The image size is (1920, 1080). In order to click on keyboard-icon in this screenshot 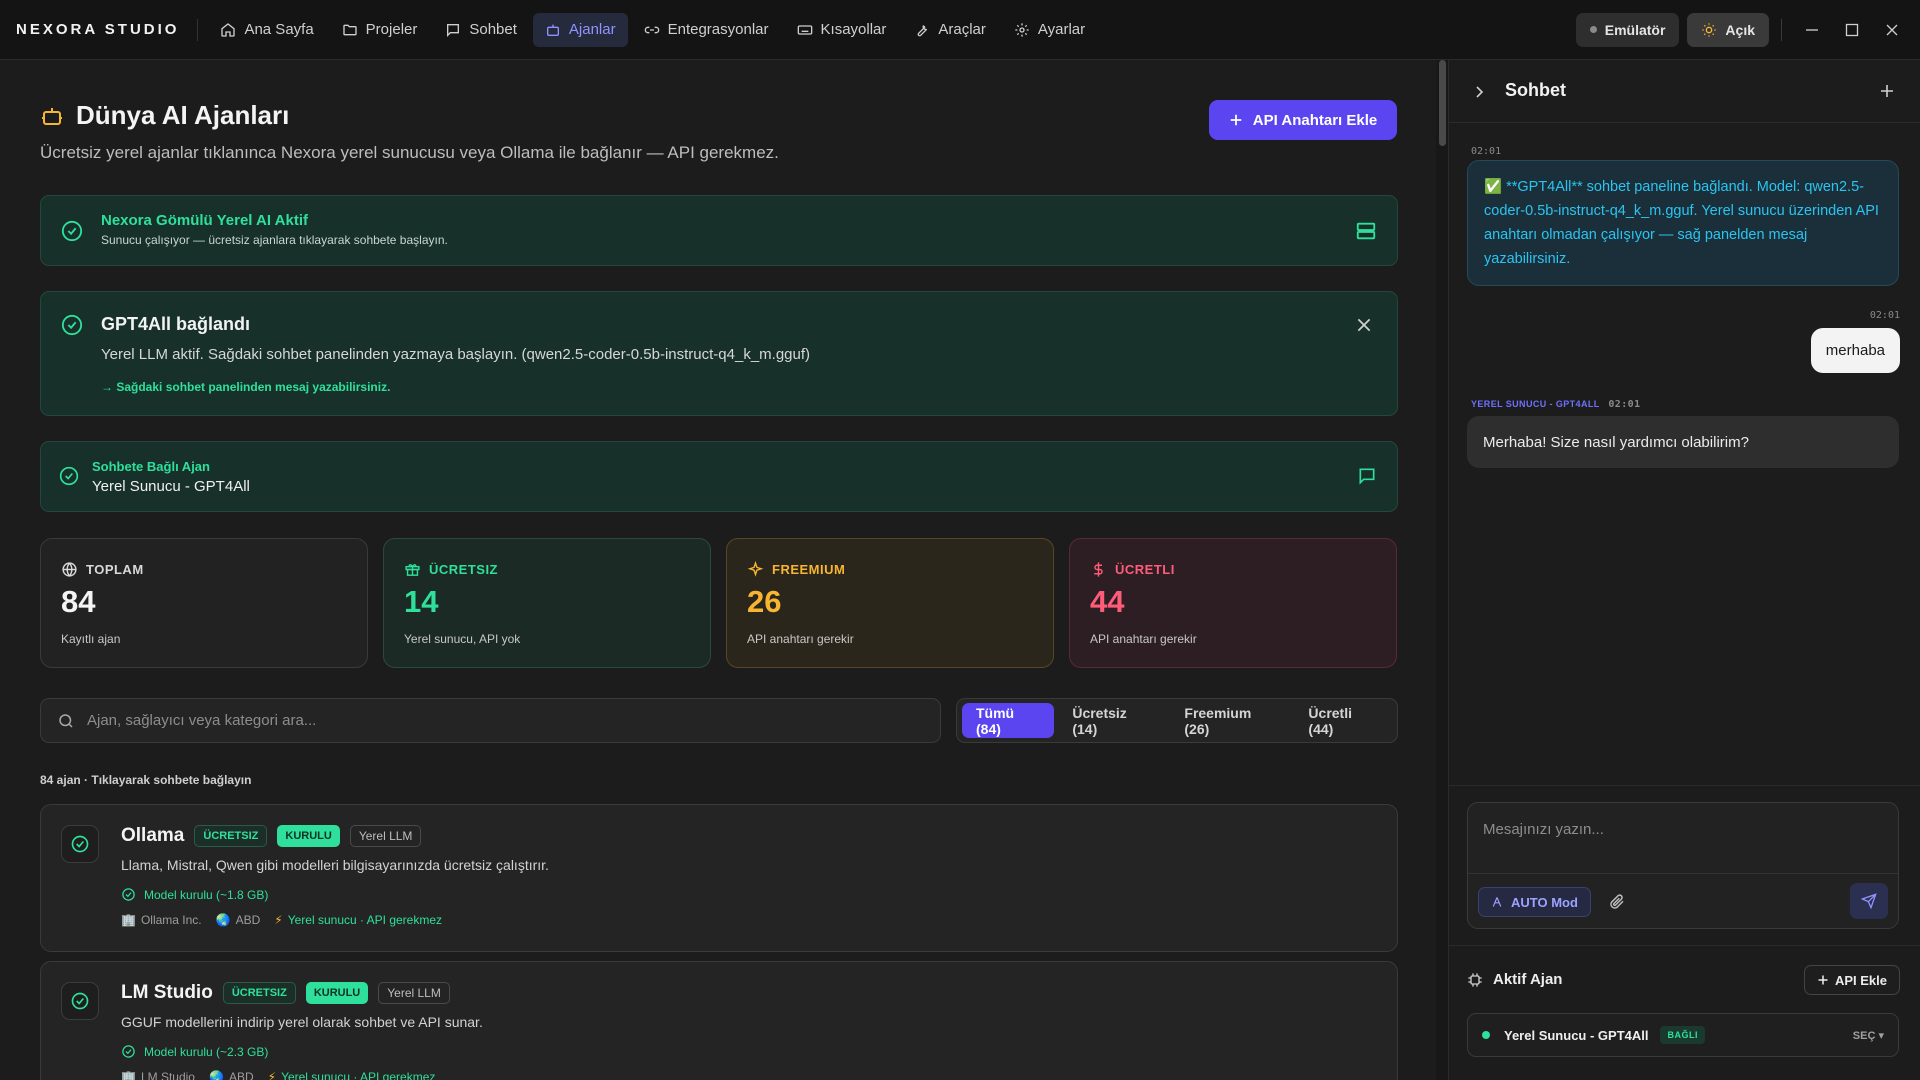, I will do `click(804, 29)`.